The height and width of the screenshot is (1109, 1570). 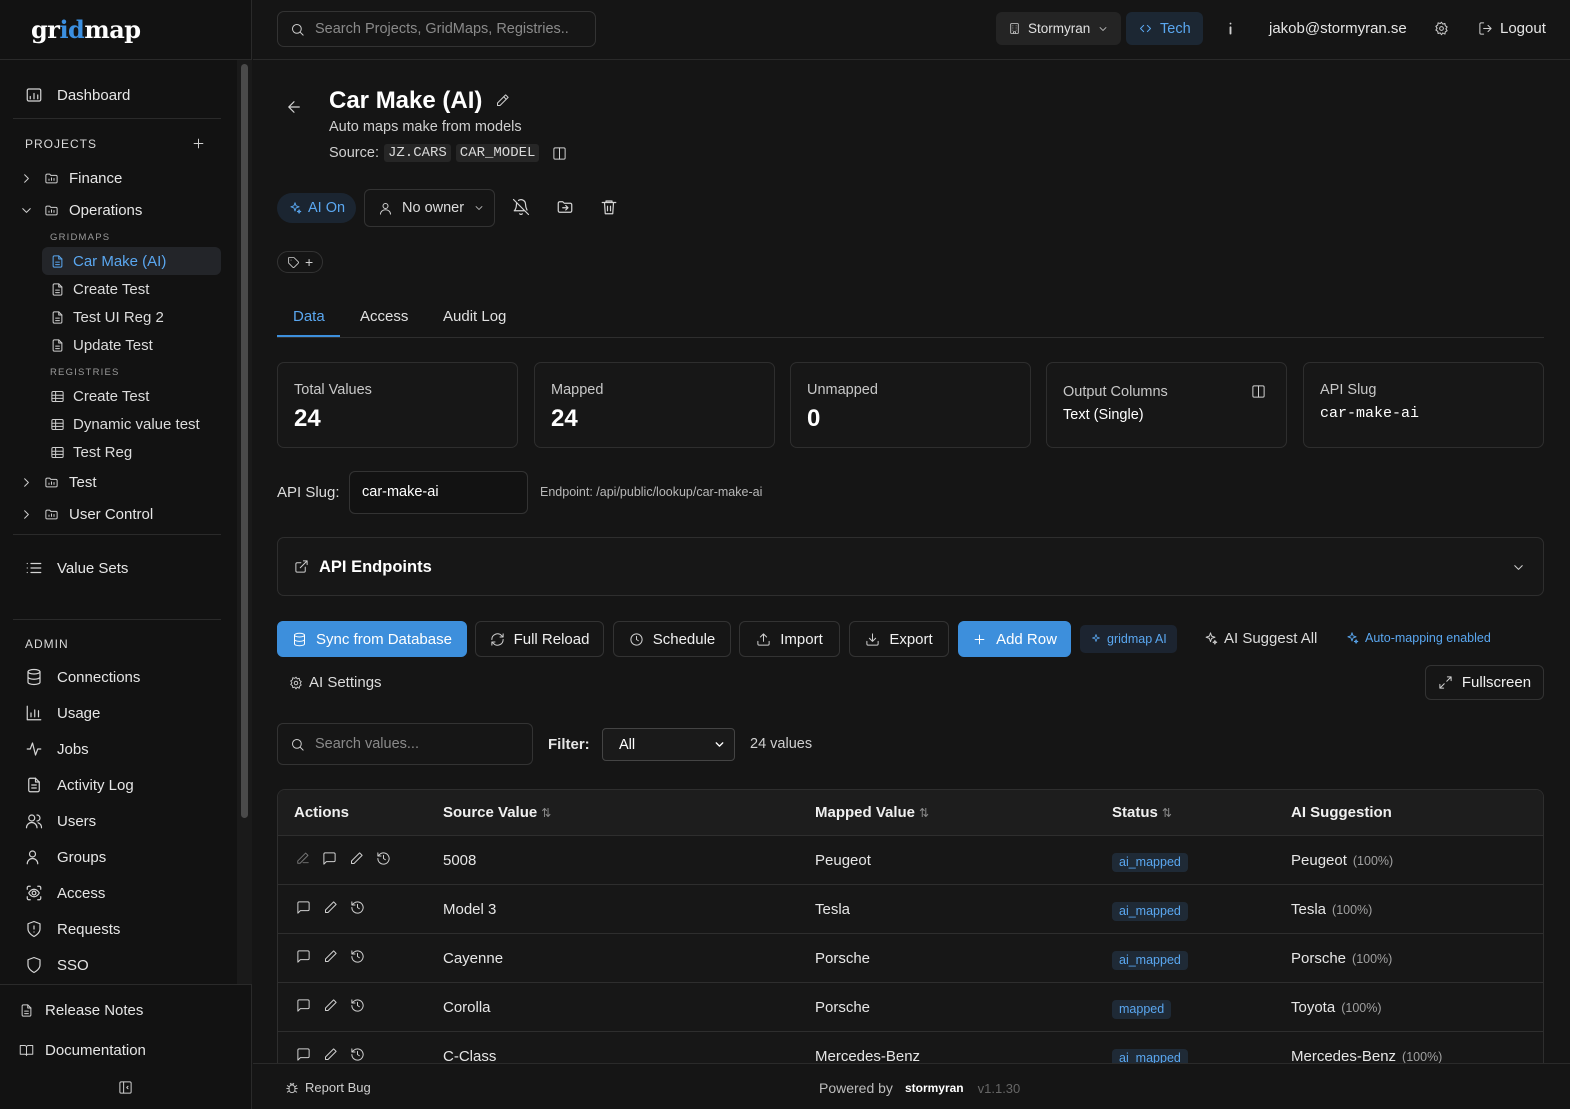 What do you see at coordinates (117, 95) in the screenshot?
I see `nav-dashboard: Dashboard` at bounding box center [117, 95].